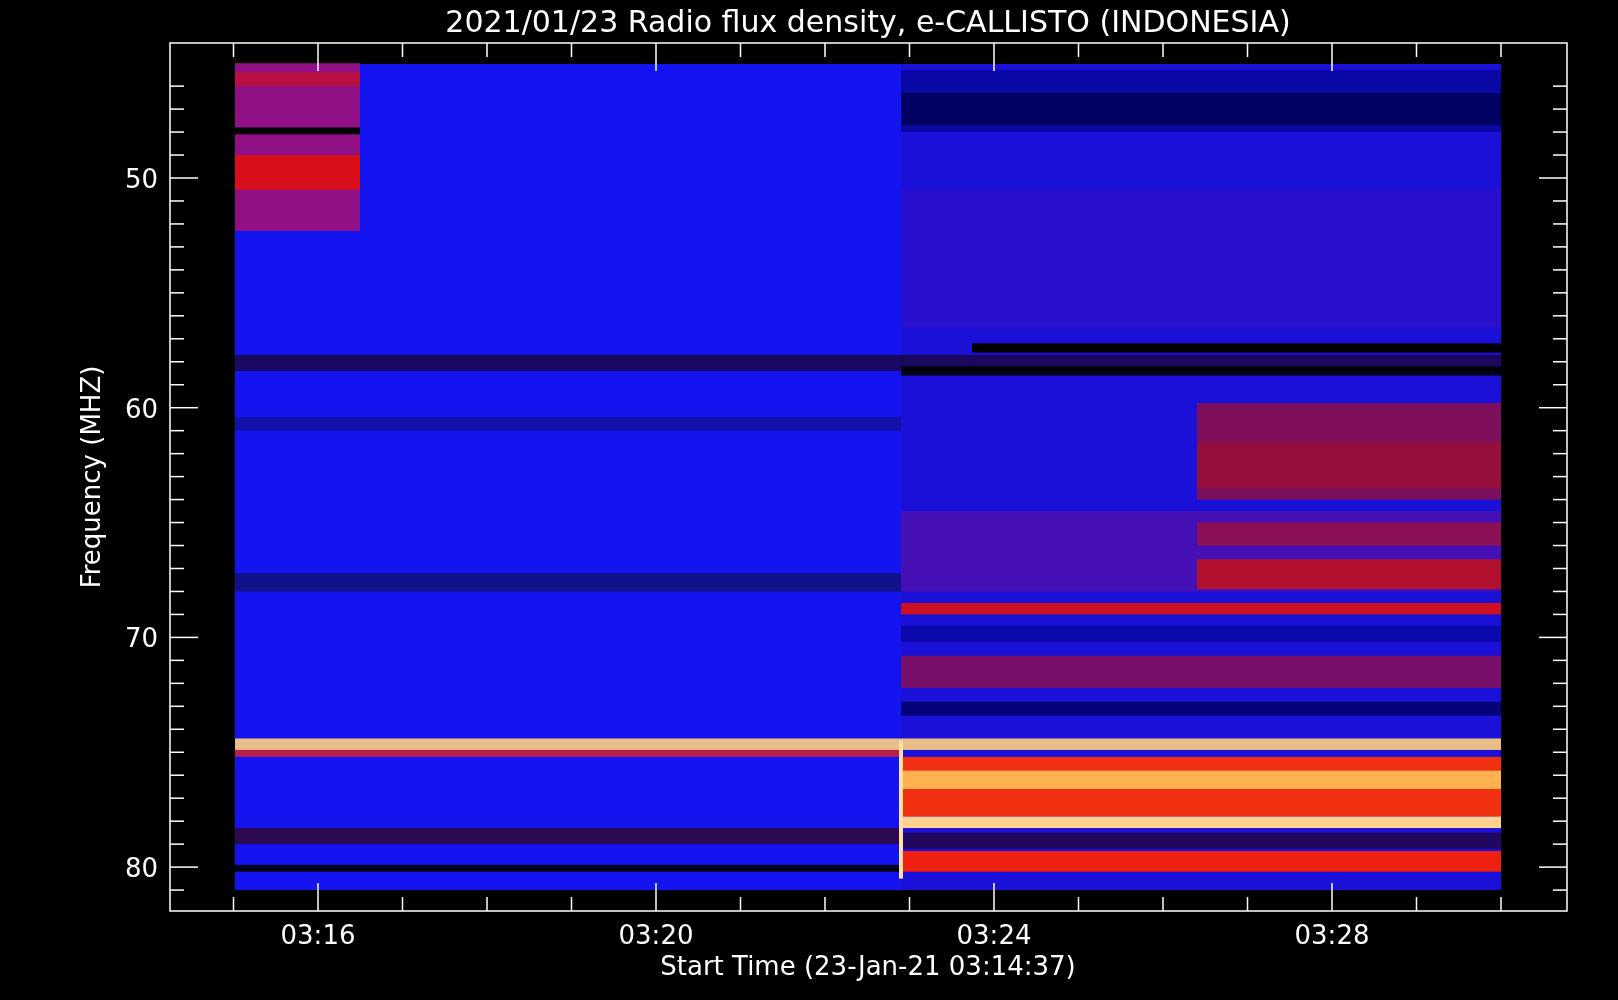 This screenshot has width=1618, height=1000. What do you see at coordinates (656, 935) in the screenshot?
I see `tick-label: 03:20` at bounding box center [656, 935].